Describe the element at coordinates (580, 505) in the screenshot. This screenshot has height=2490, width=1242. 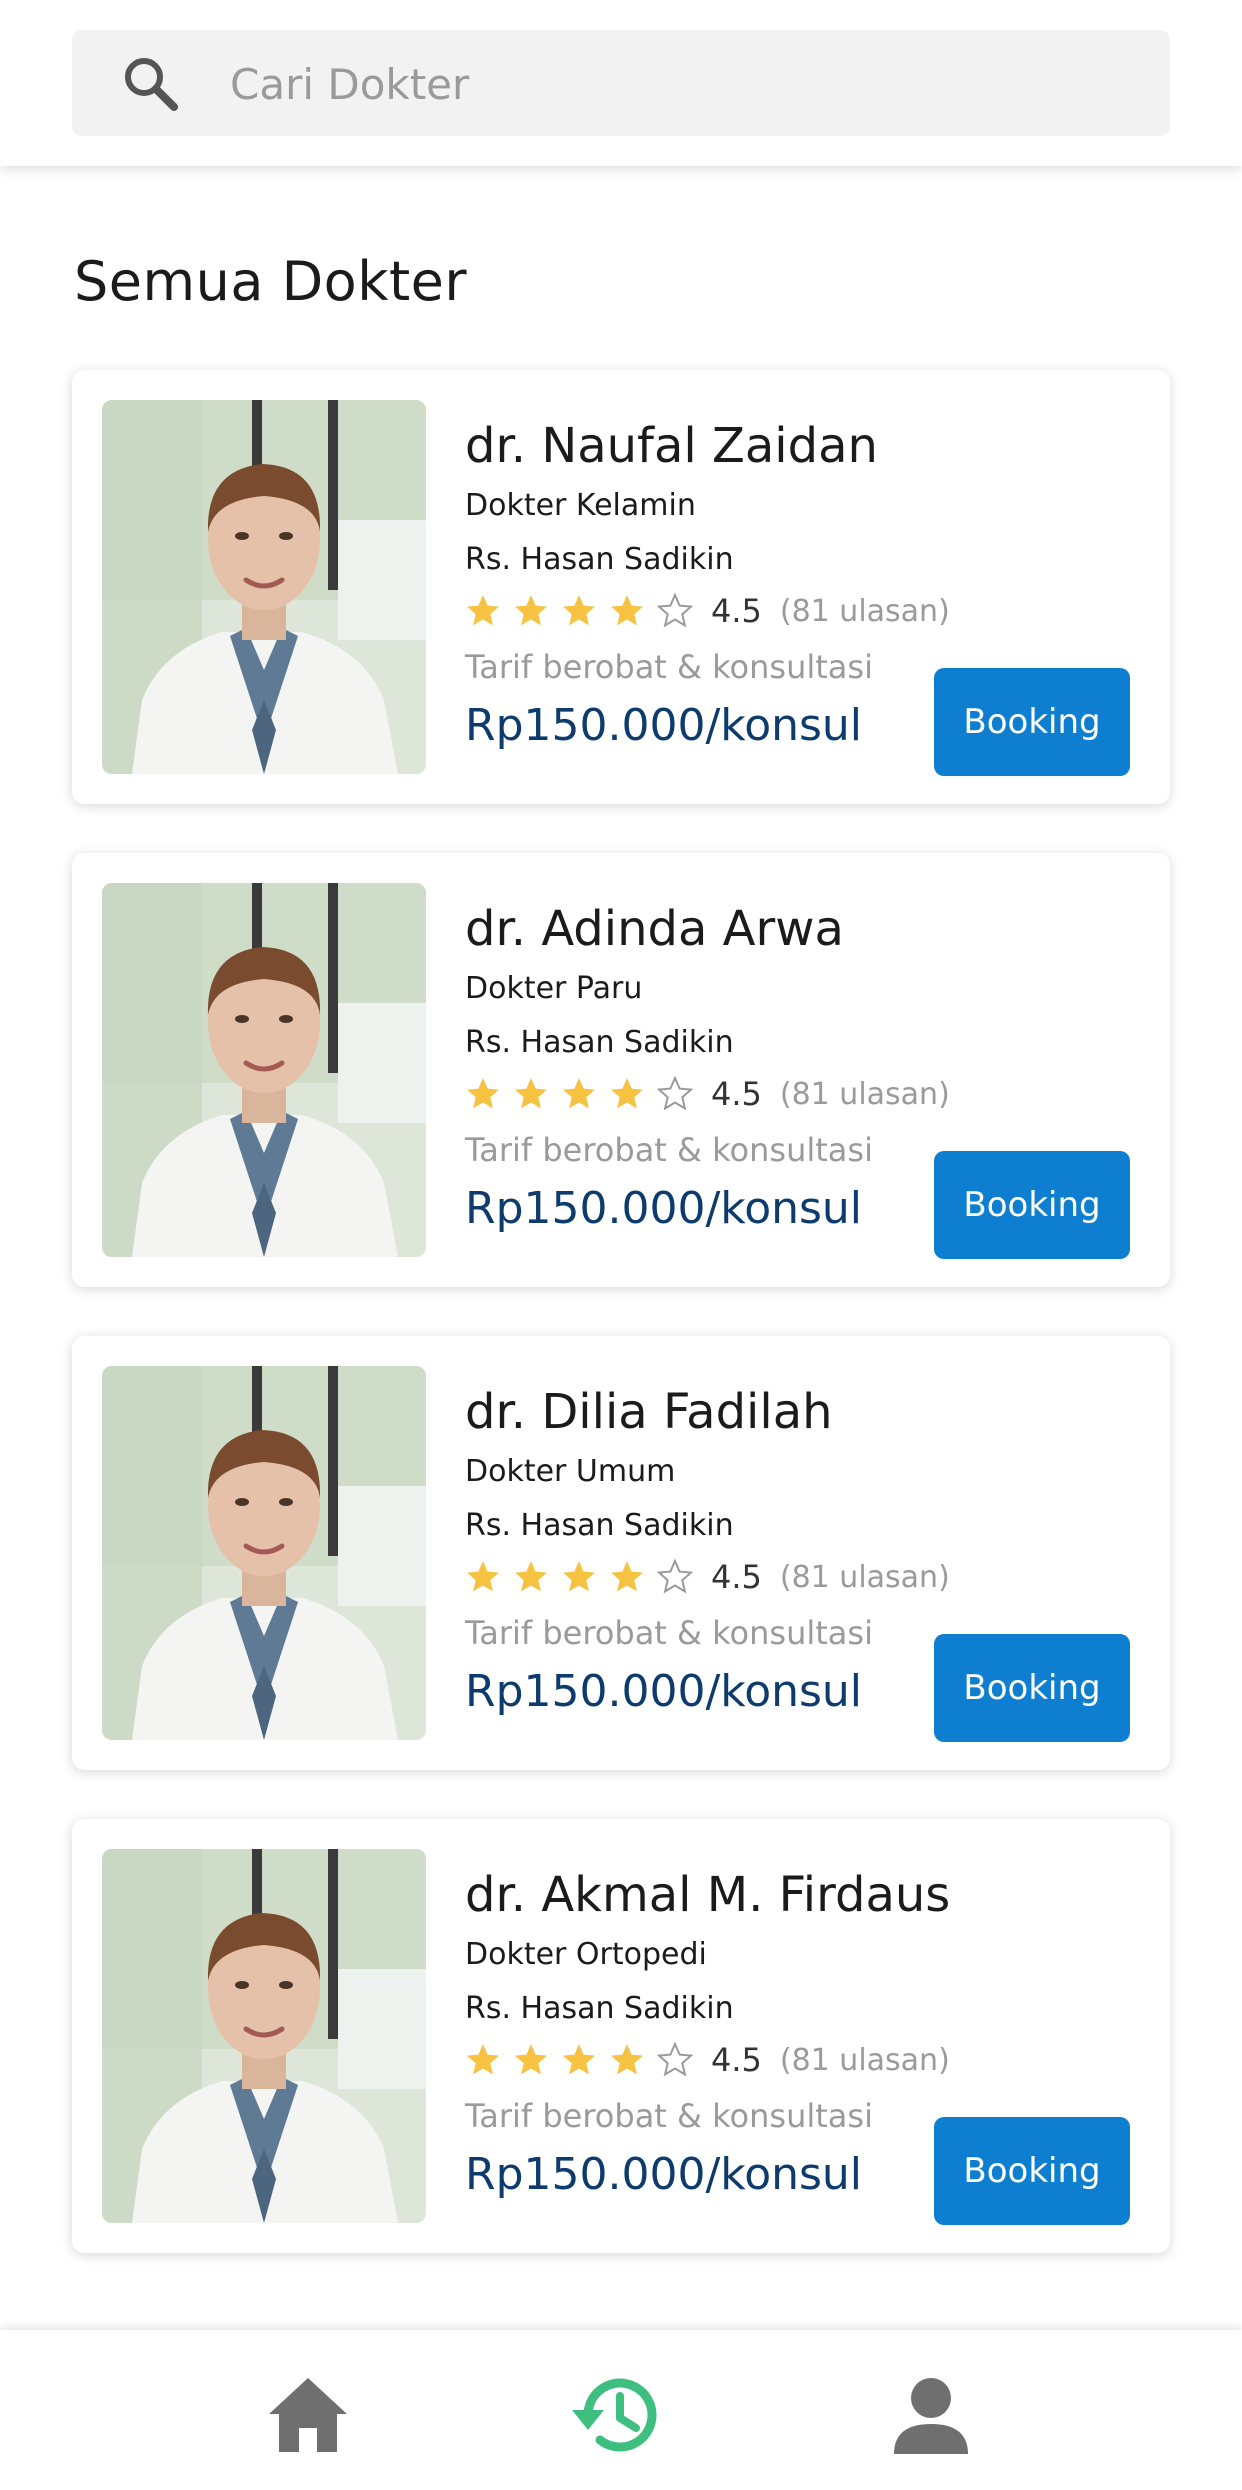
I see `doctor-specialty: Dokter Kelamin` at that location.